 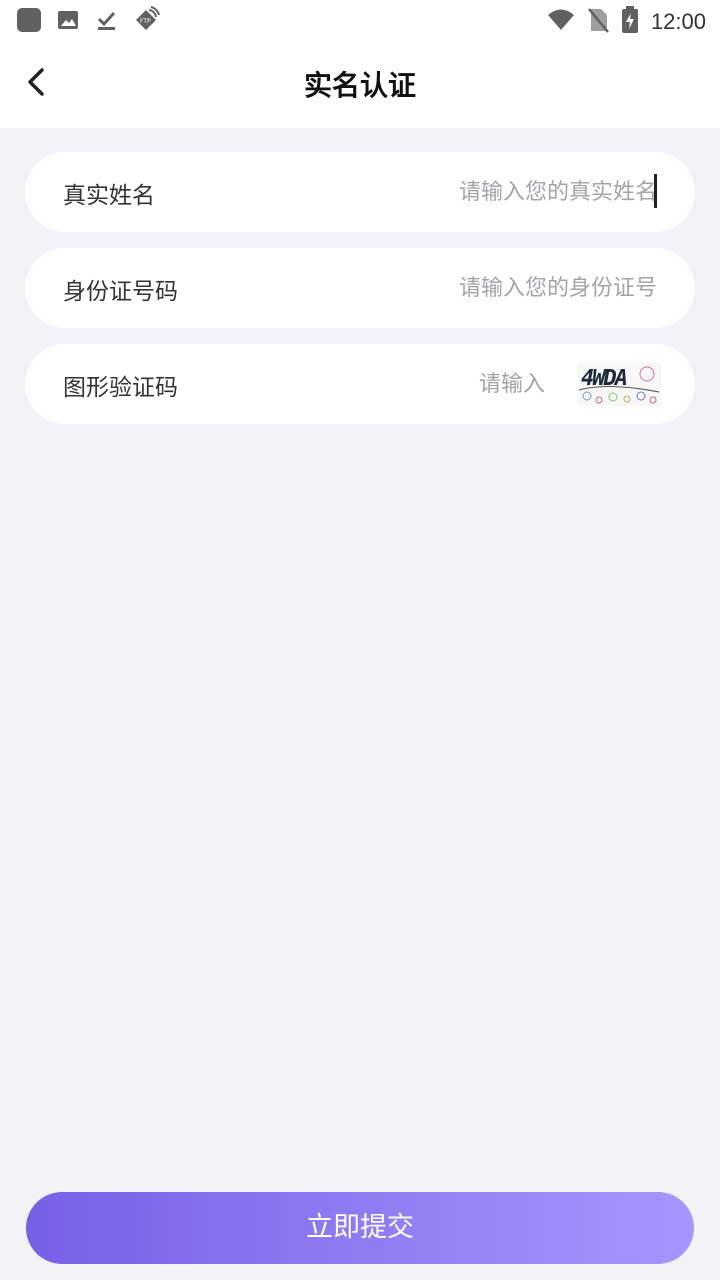 I want to click on id-number-field-row: 身份证号码, so click(x=360, y=288).